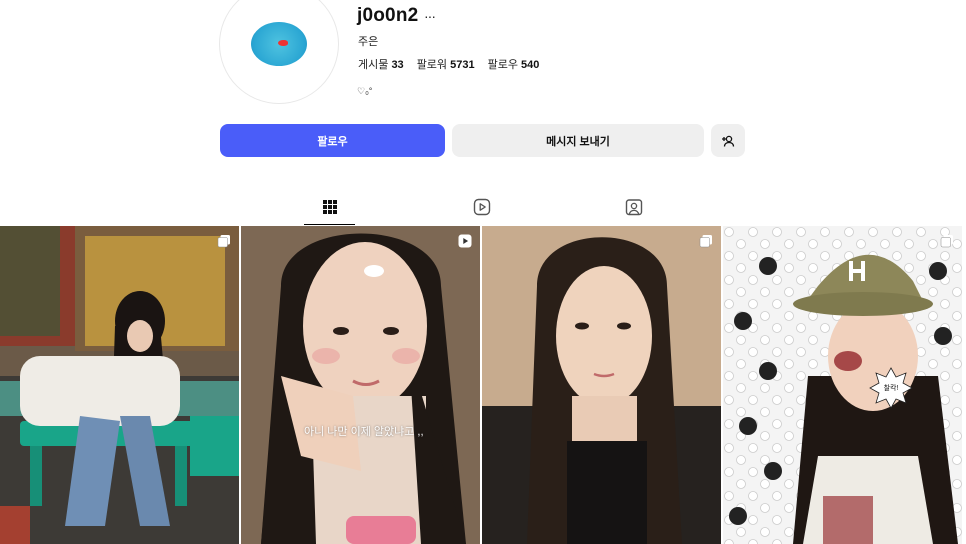 This screenshot has height=544, width=966. I want to click on add-person-icon, so click(728, 141).